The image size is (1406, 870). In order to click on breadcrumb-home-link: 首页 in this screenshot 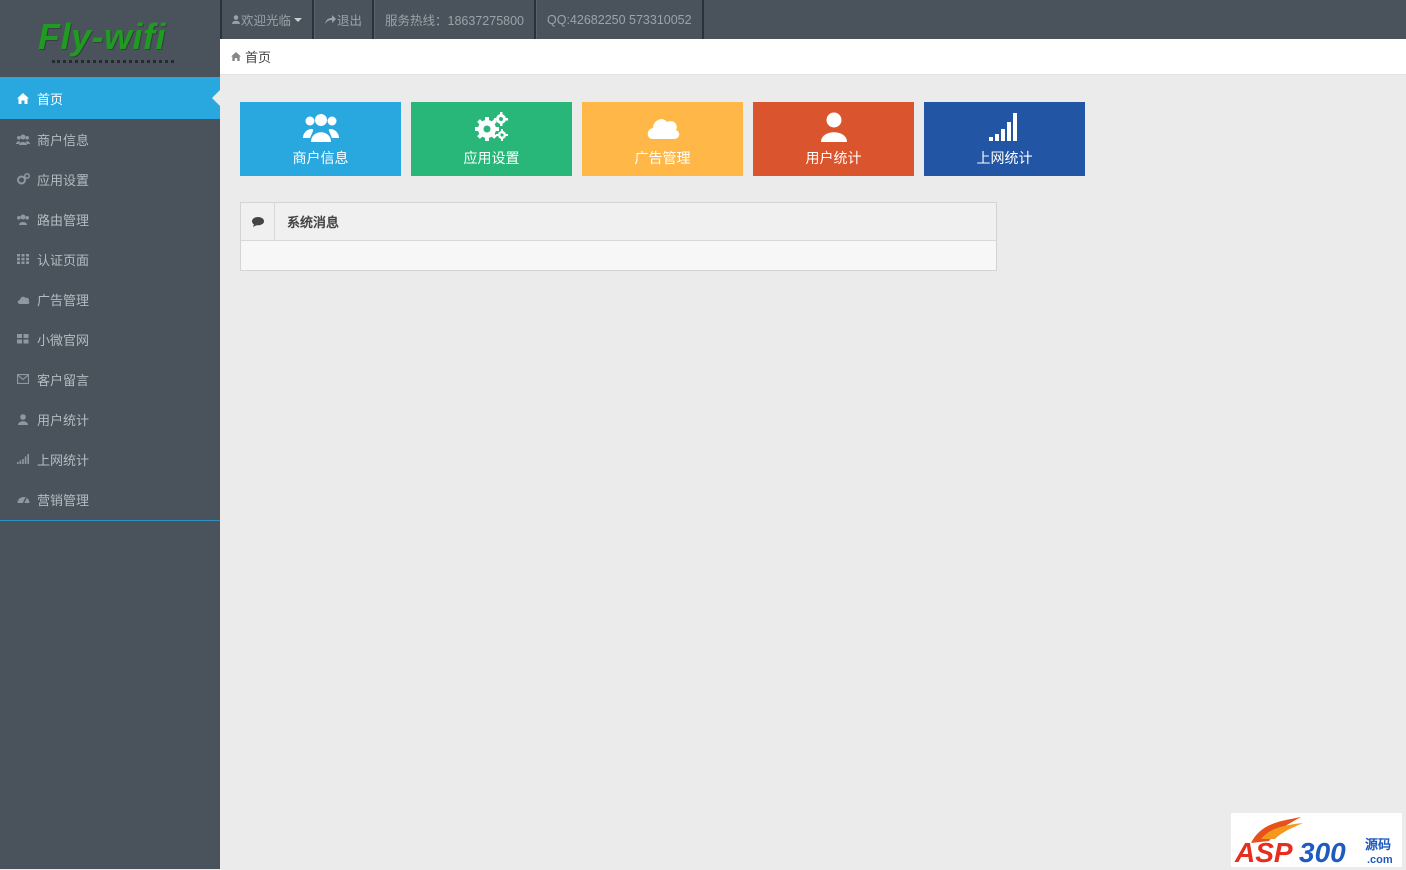, I will do `click(258, 56)`.